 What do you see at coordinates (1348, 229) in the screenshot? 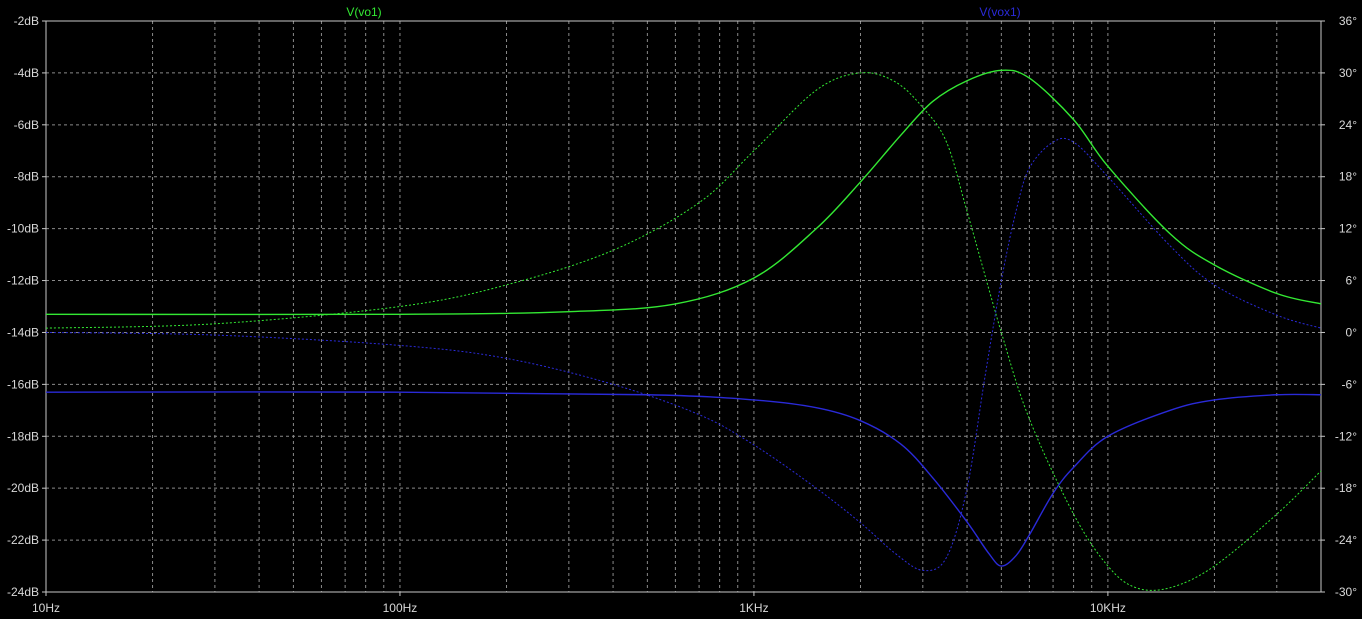
I see `right-tick-label: 12°` at bounding box center [1348, 229].